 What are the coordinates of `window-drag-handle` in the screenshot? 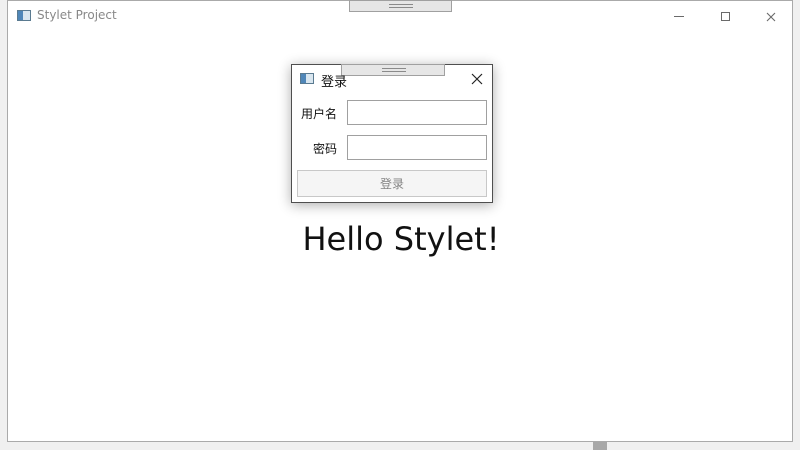 It's located at (400, 6).